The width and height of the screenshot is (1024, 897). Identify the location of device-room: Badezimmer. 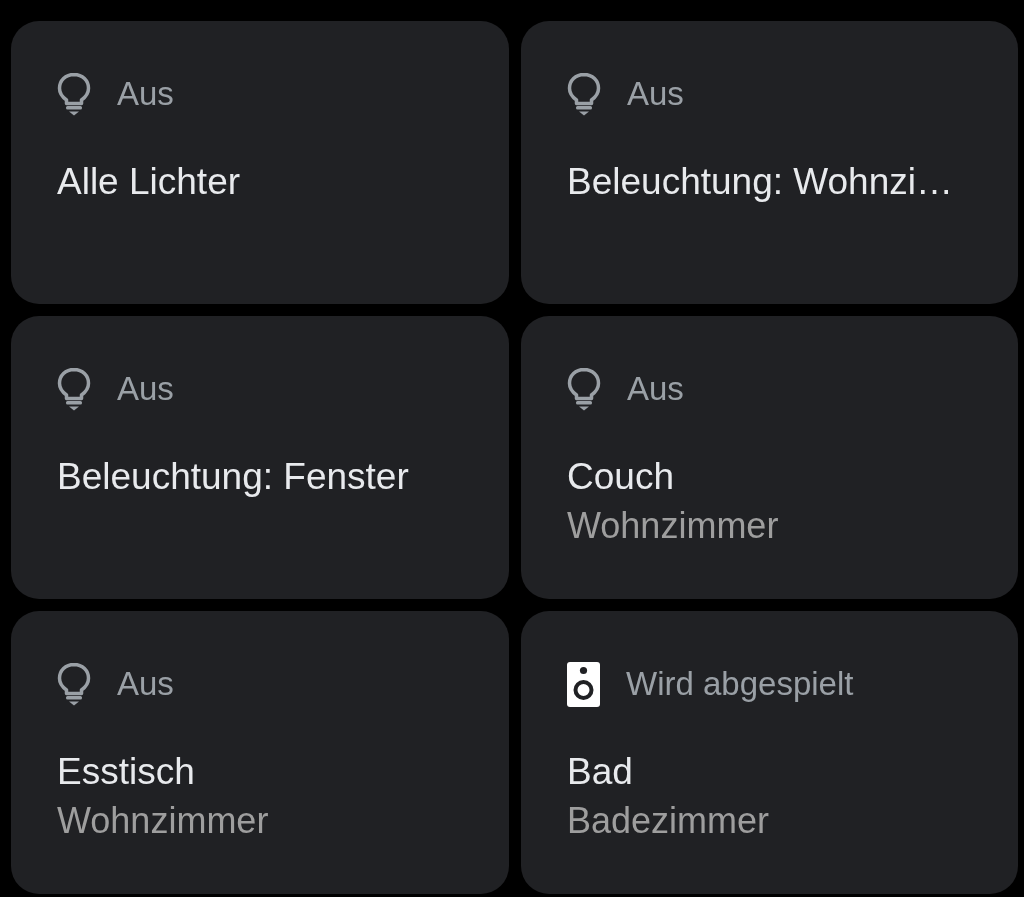
(668, 821).